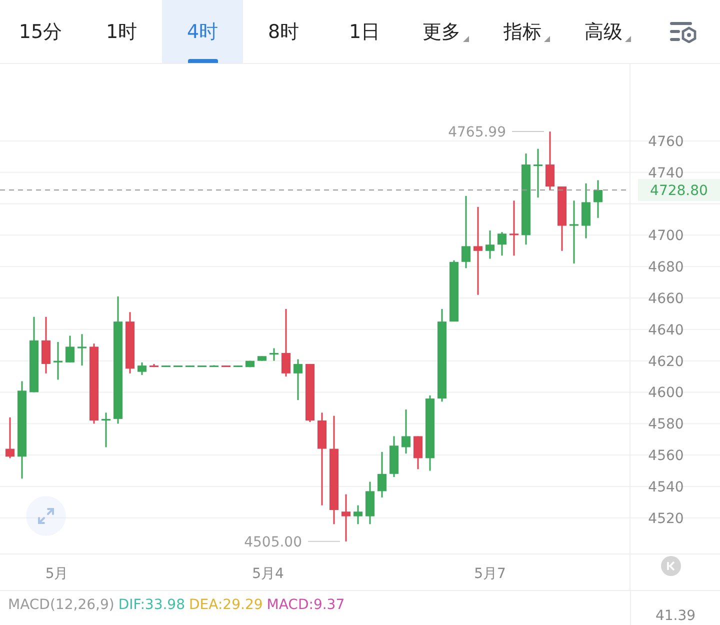 This screenshot has width=720, height=625. Describe the element at coordinates (666, 456) in the screenshot. I see `y-axis-label: 4560` at that location.